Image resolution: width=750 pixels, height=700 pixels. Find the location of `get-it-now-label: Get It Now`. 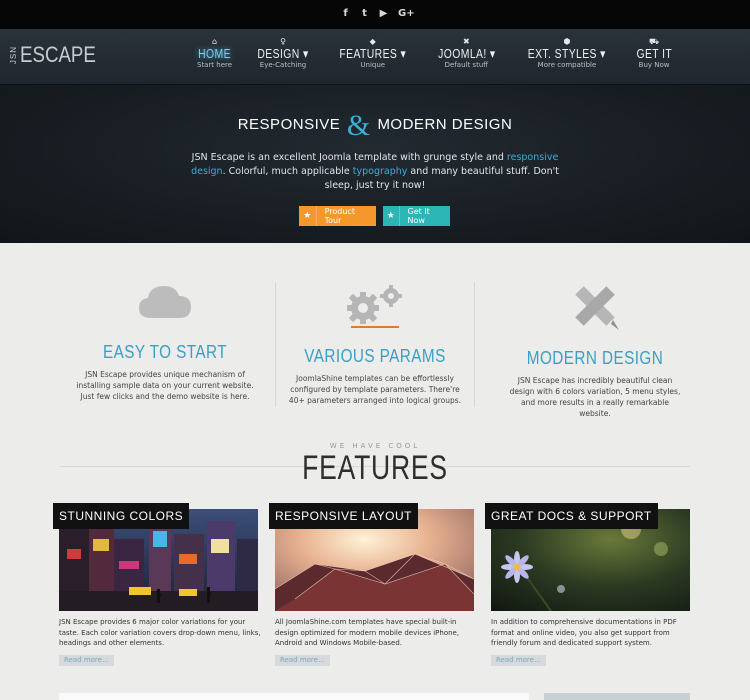

get-it-now-label: Get It Now is located at coordinates (418, 216).